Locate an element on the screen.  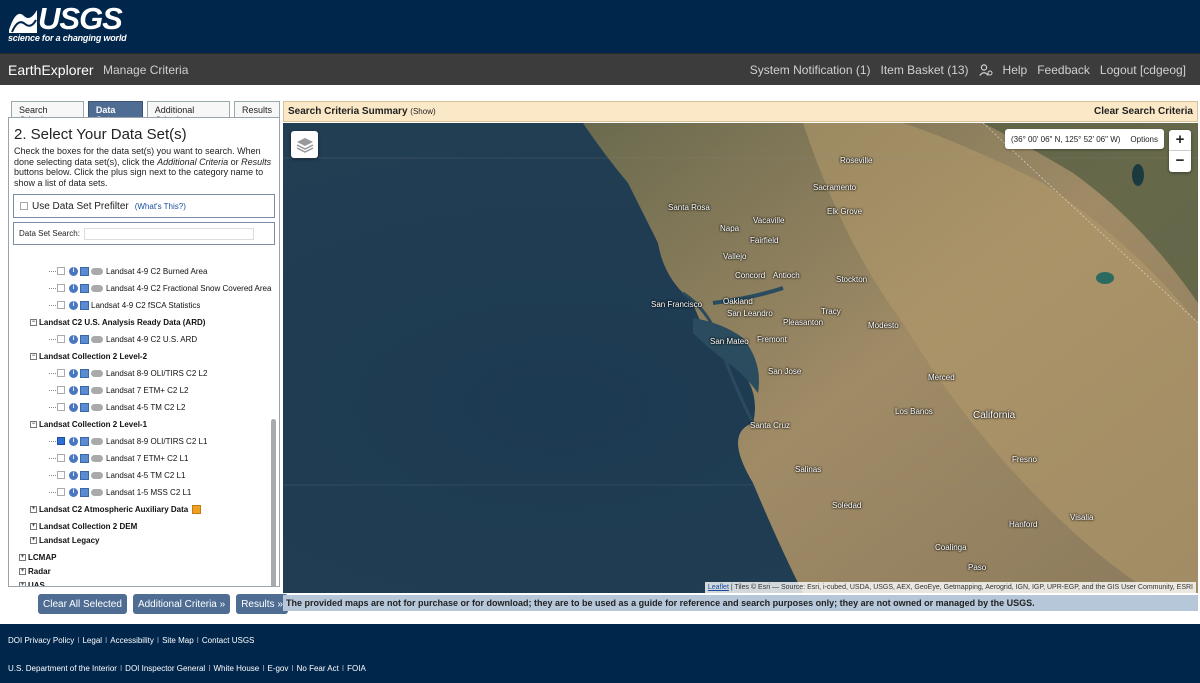
item-basket-link: Item Basket (13) is located at coordinates (925, 70).